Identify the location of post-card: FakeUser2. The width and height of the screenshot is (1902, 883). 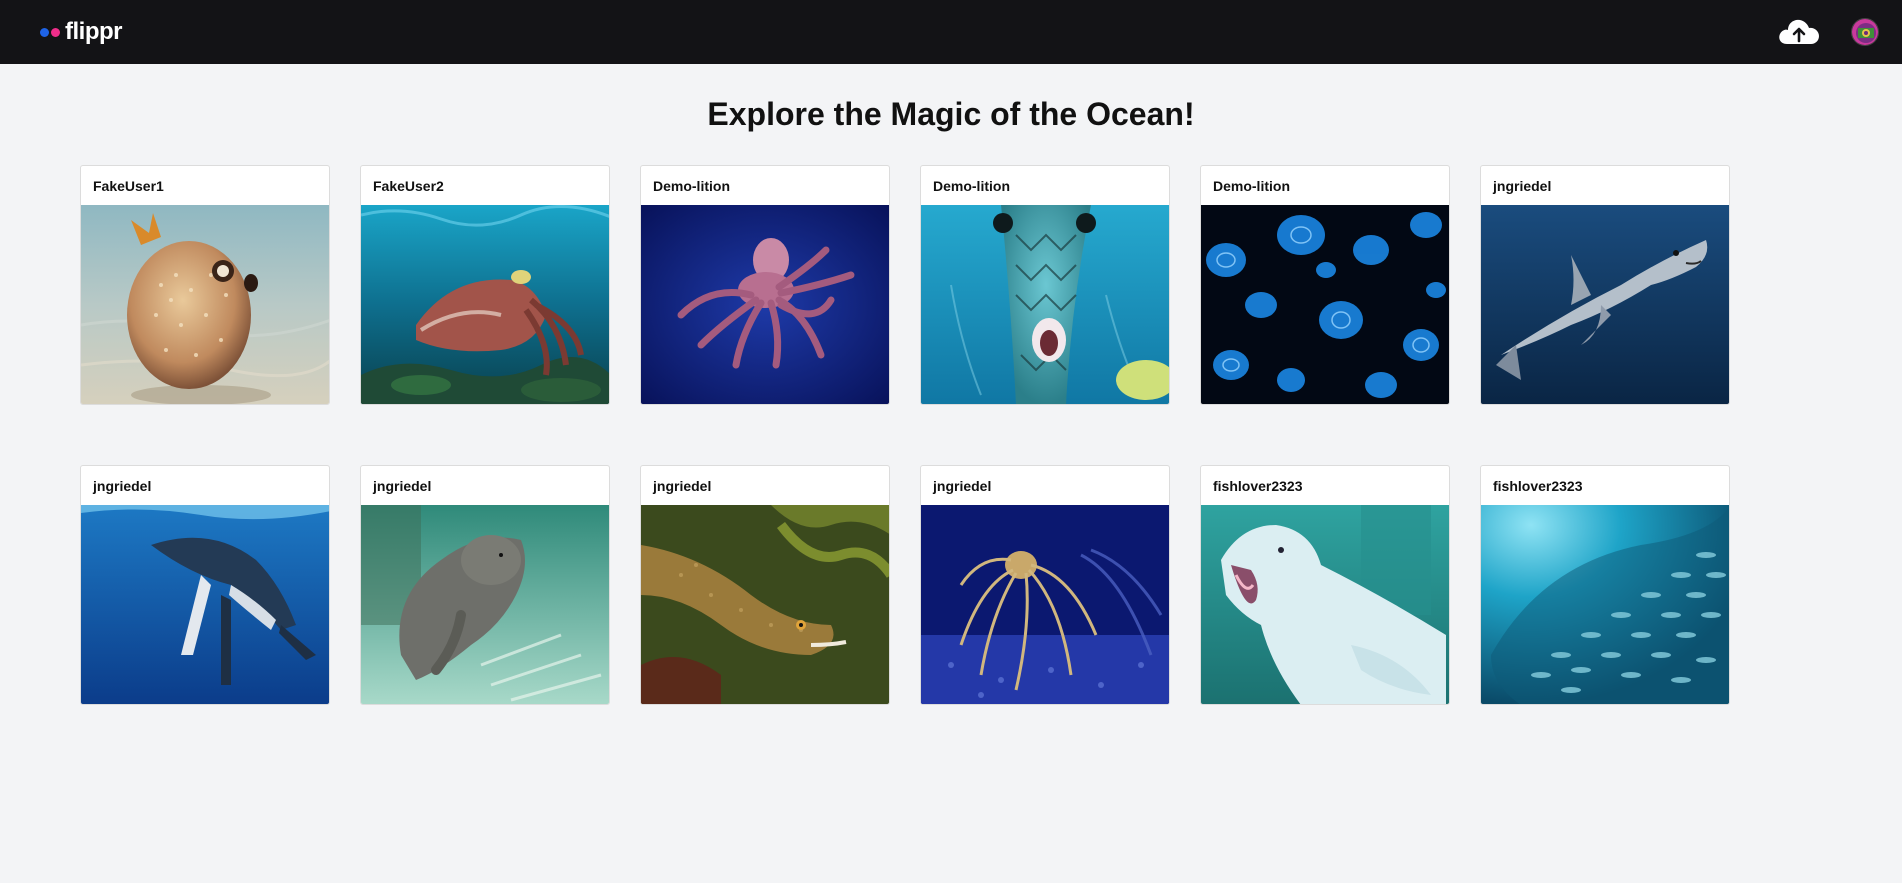
(485, 285).